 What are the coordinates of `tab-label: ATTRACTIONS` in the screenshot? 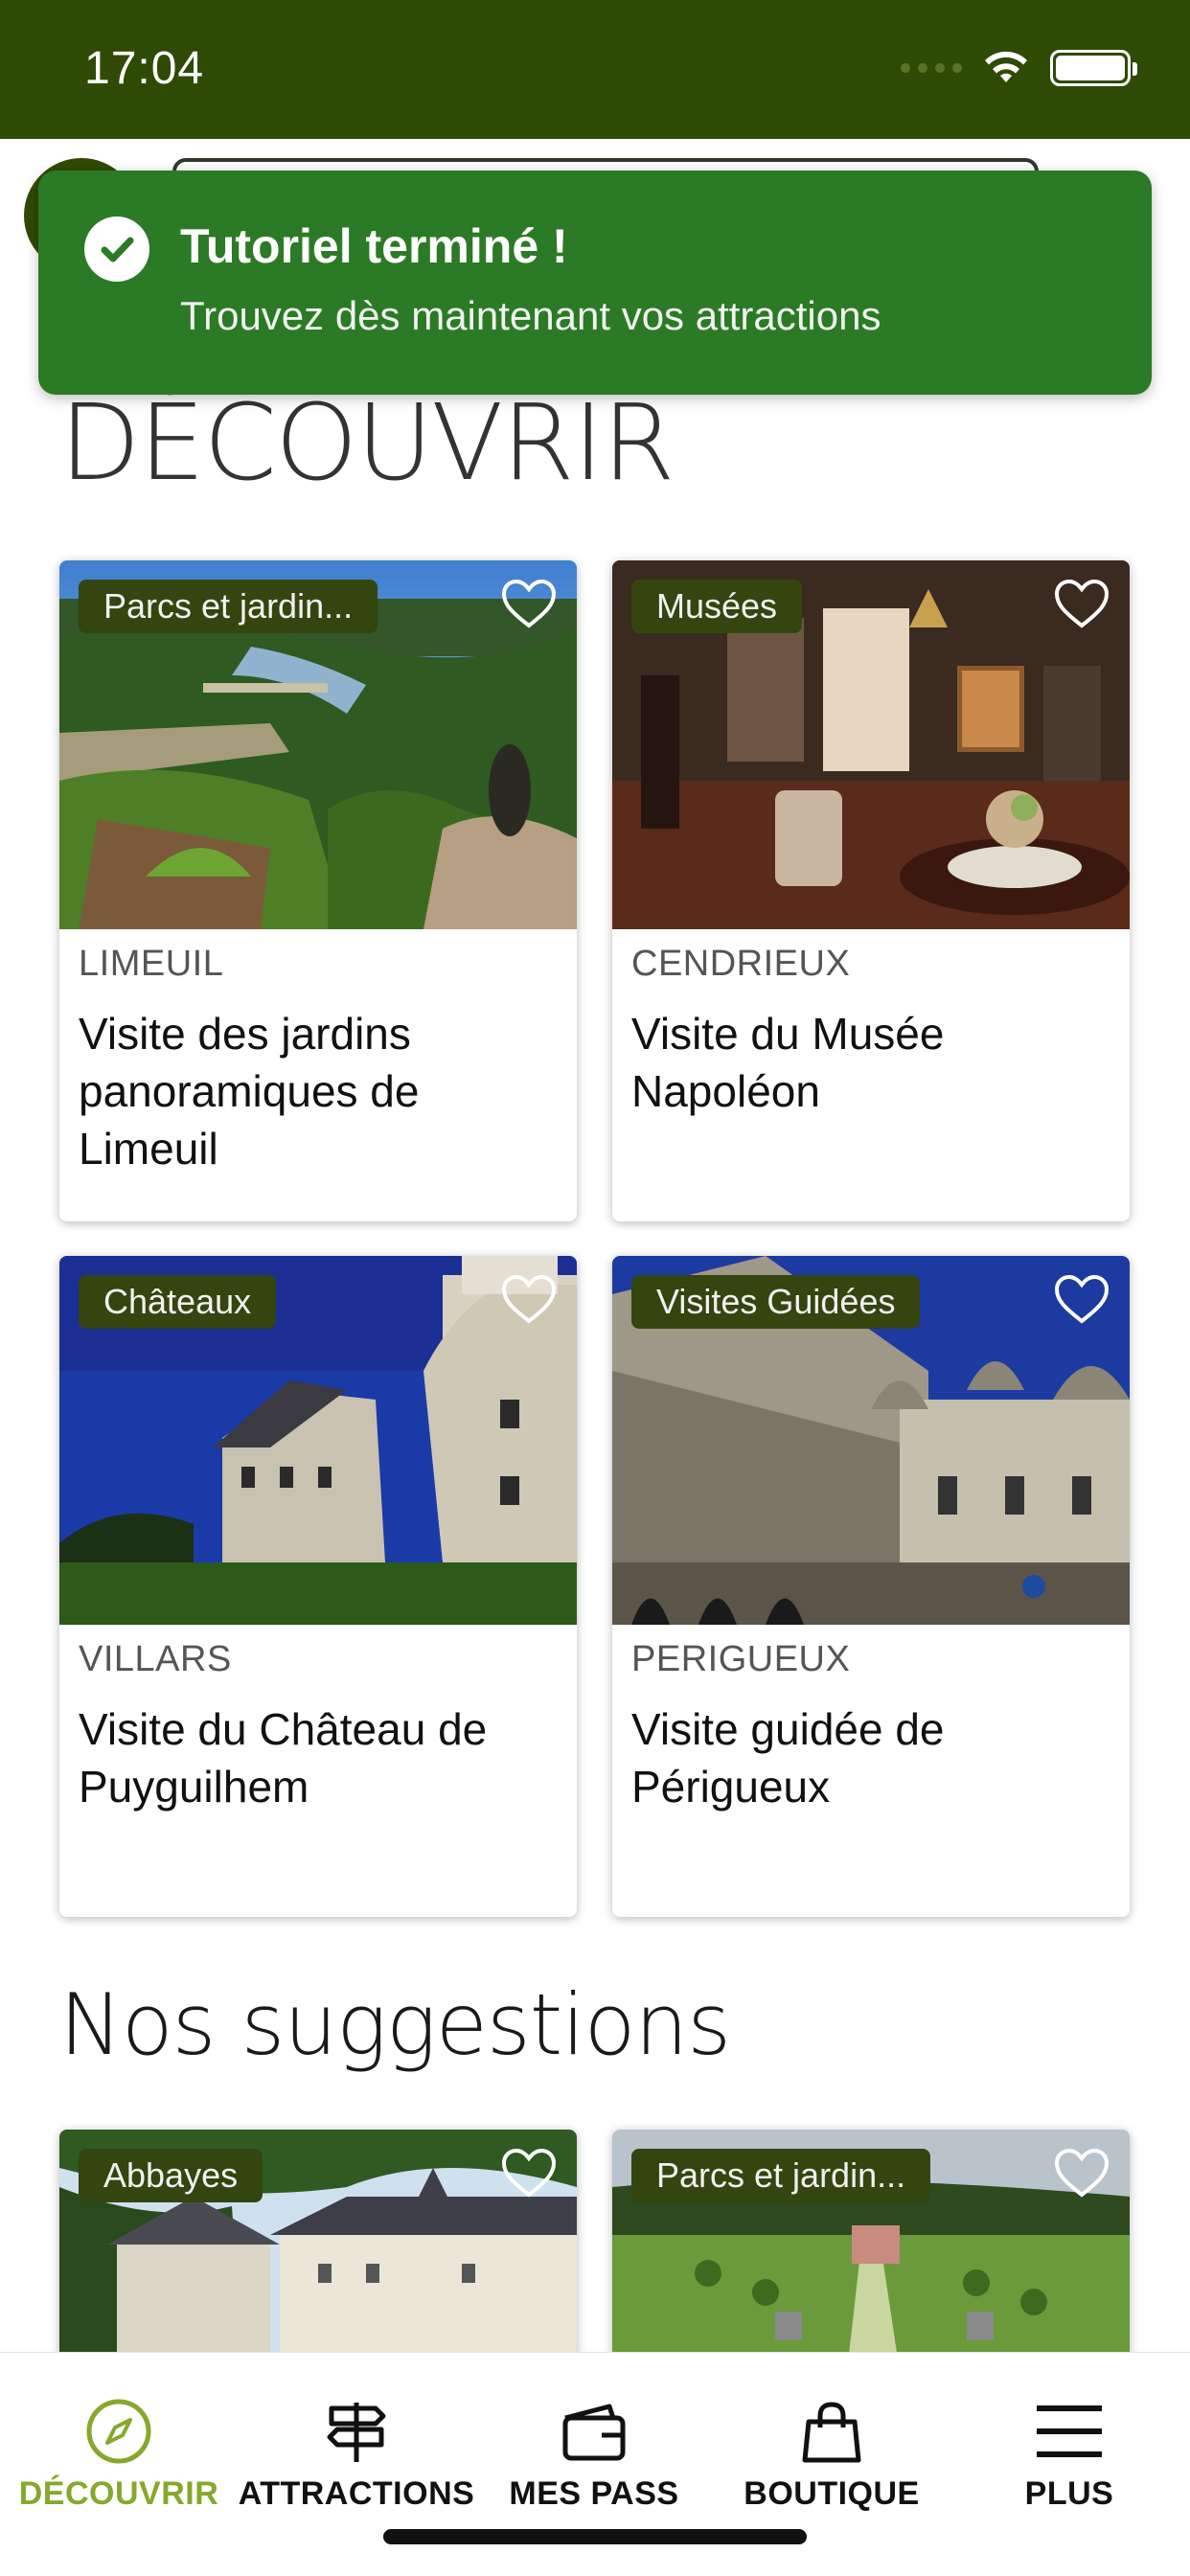 It's located at (357, 2493).